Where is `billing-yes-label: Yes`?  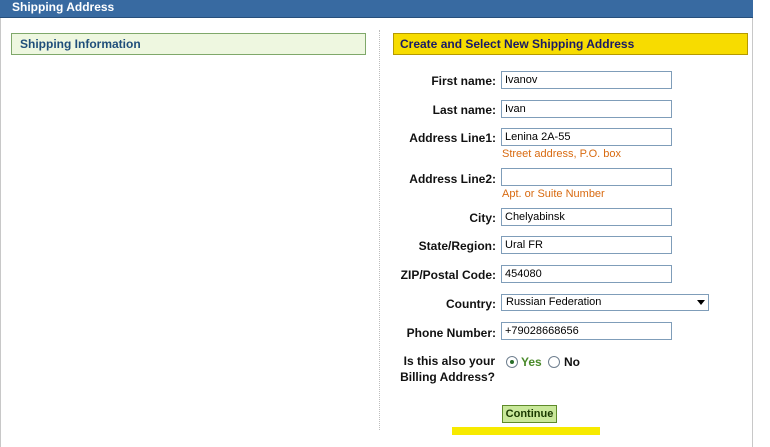 billing-yes-label: Yes is located at coordinates (531, 362).